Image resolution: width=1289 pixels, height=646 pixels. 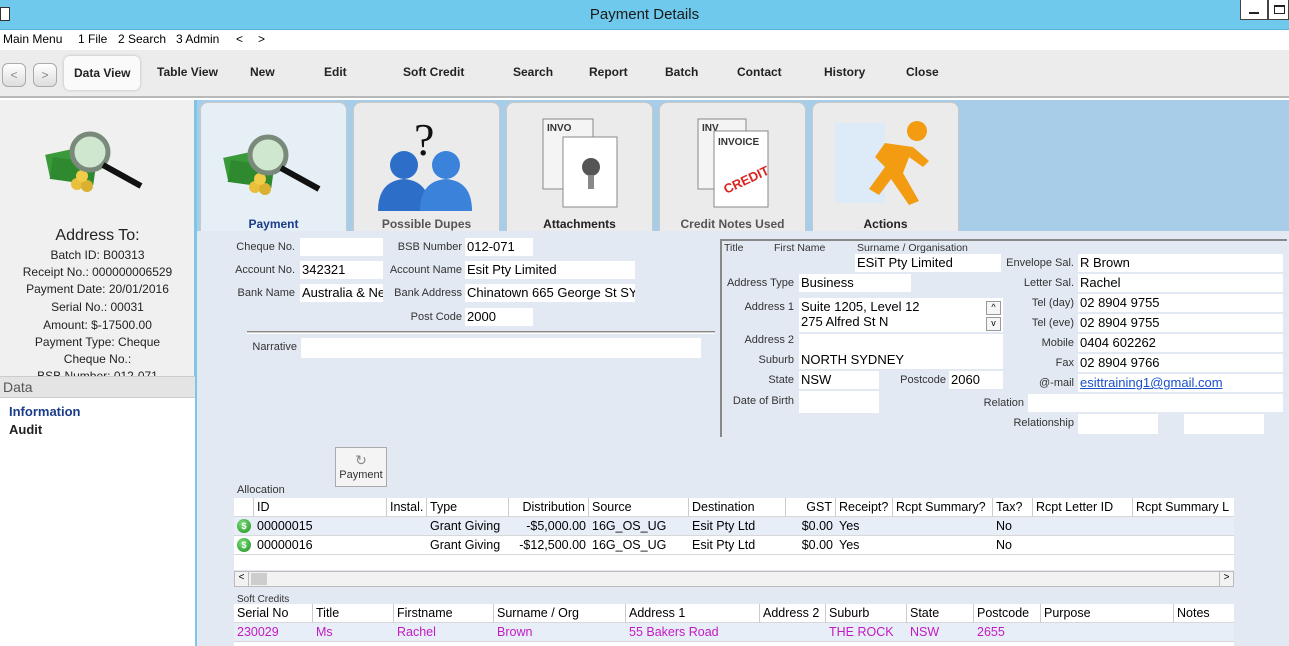 What do you see at coordinates (560, 613) in the screenshot?
I see `soft-col-surname: Surname / Org` at bounding box center [560, 613].